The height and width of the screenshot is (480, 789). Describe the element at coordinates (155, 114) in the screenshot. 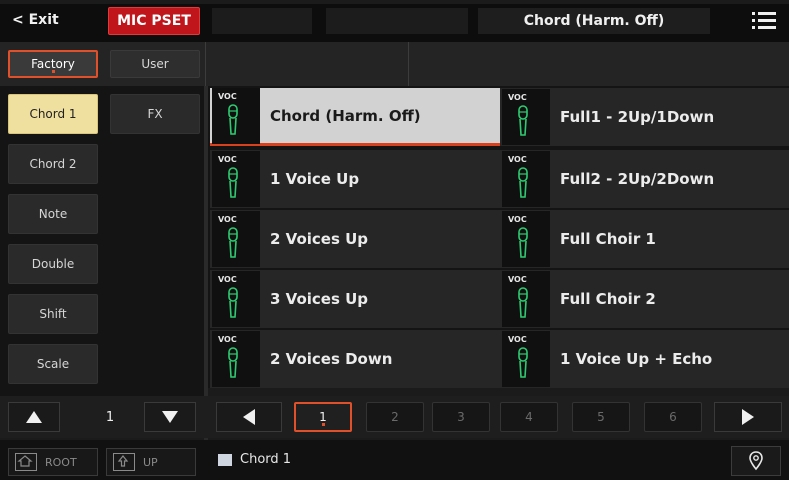

I see `category-fx: FX` at that location.